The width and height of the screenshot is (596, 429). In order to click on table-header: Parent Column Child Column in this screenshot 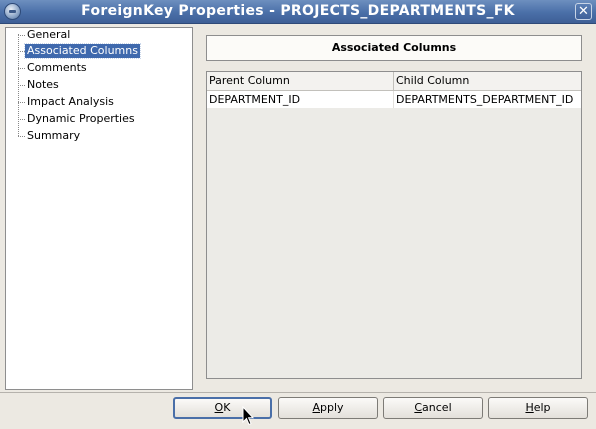, I will do `click(394, 81)`.